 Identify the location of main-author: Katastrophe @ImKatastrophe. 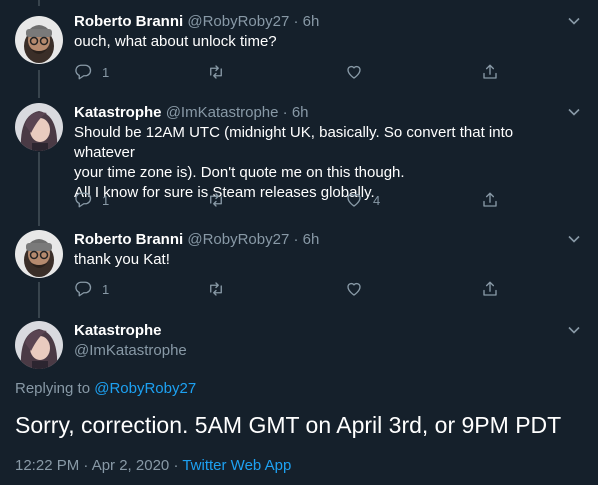
(326, 341).